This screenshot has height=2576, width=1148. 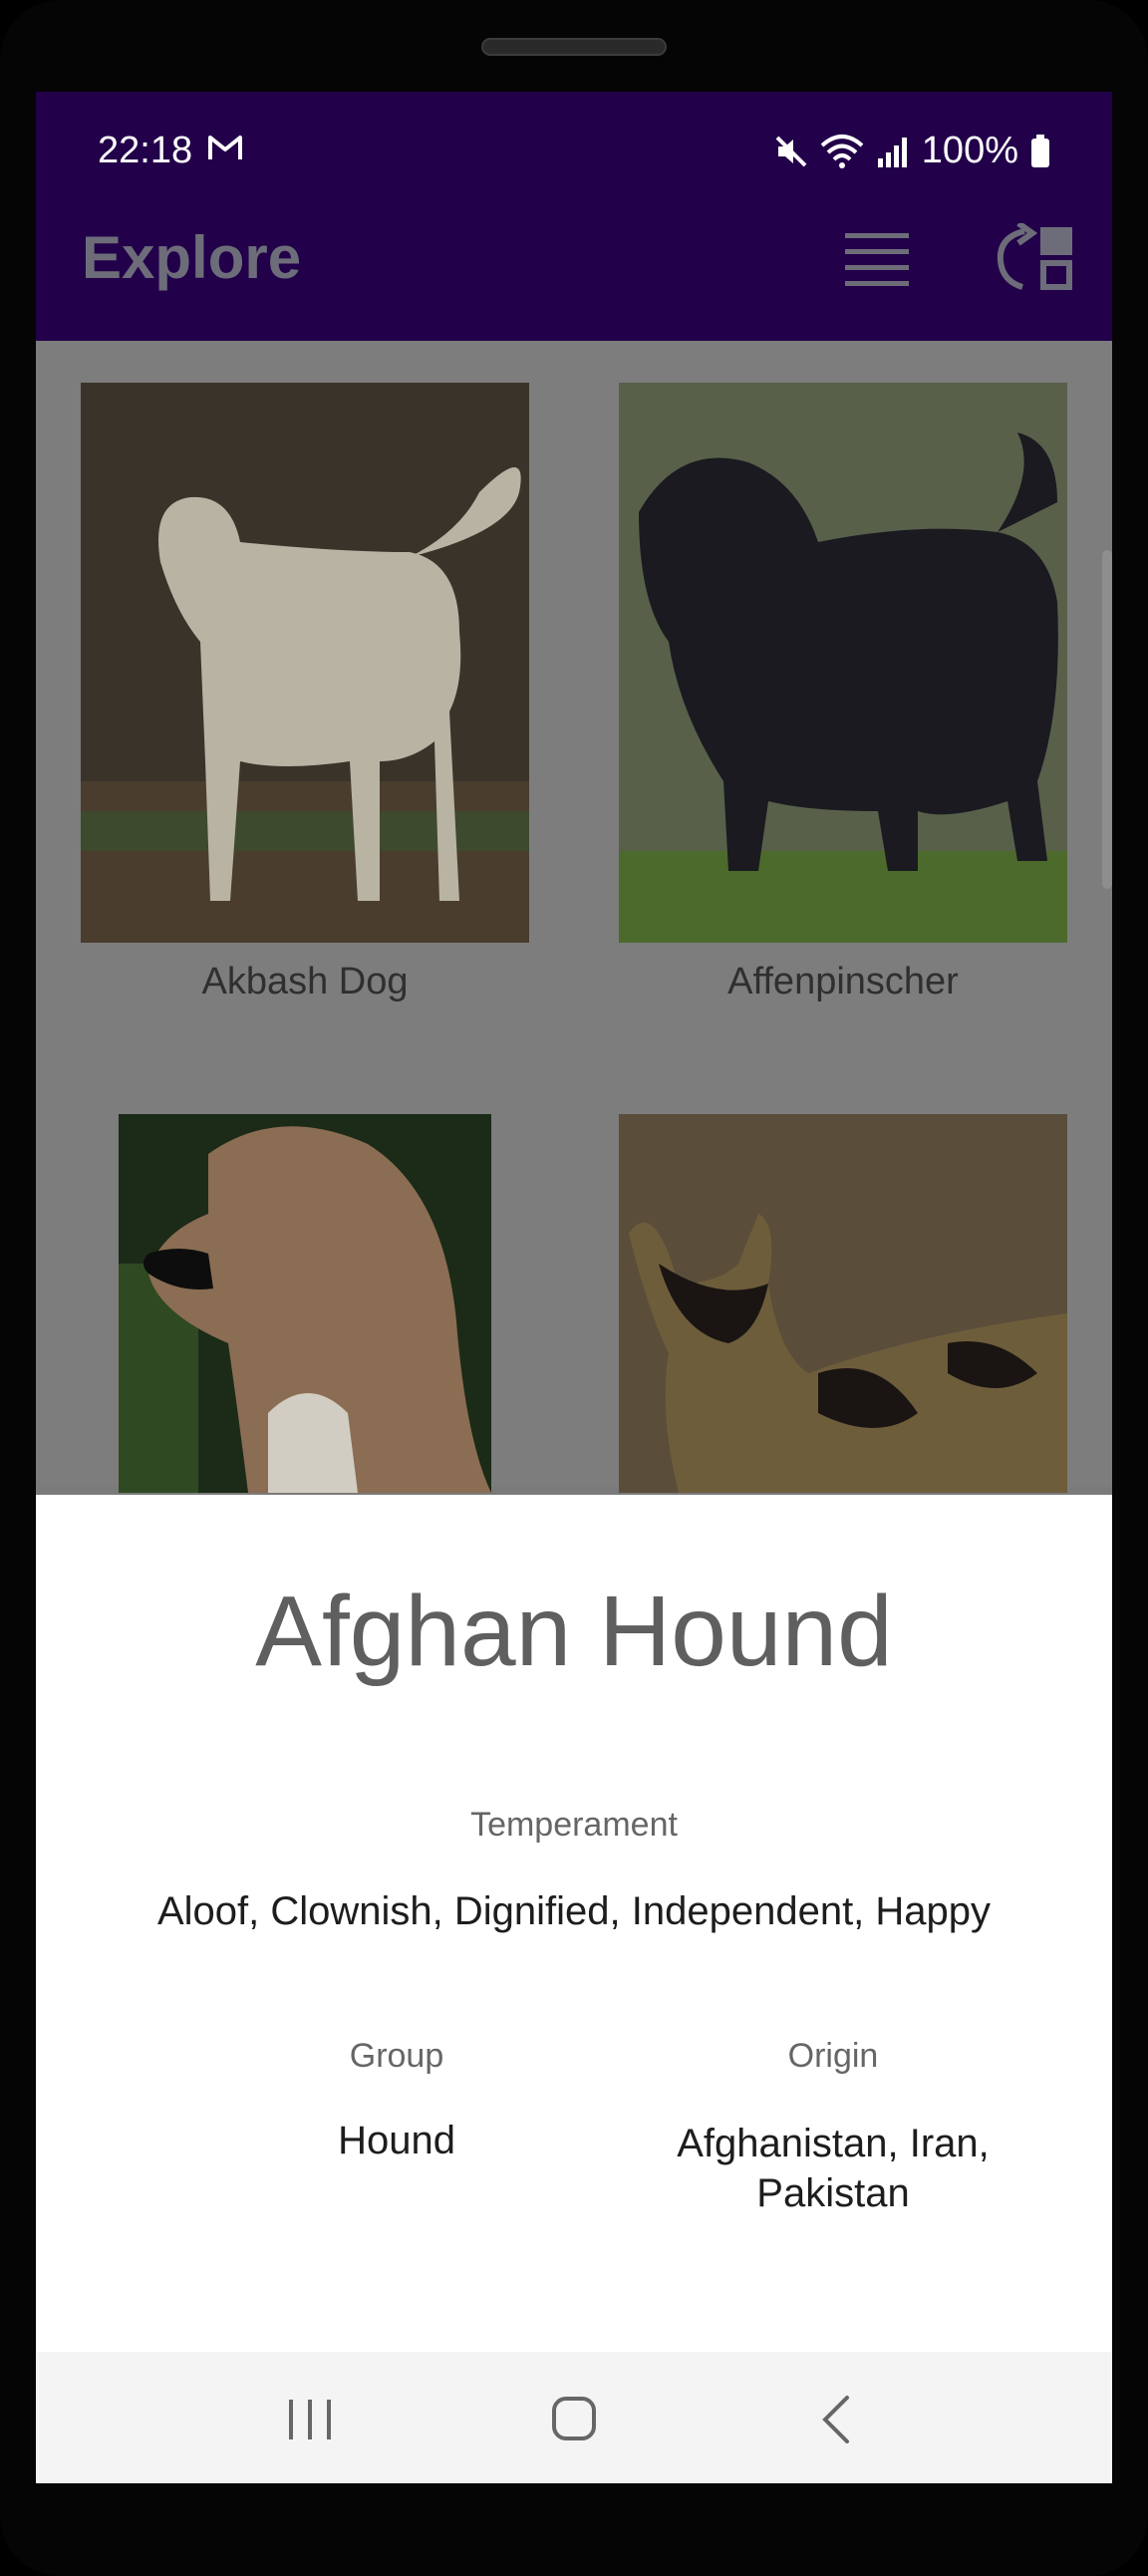 I want to click on breed-name: Afghan Hound, so click(x=574, y=1631).